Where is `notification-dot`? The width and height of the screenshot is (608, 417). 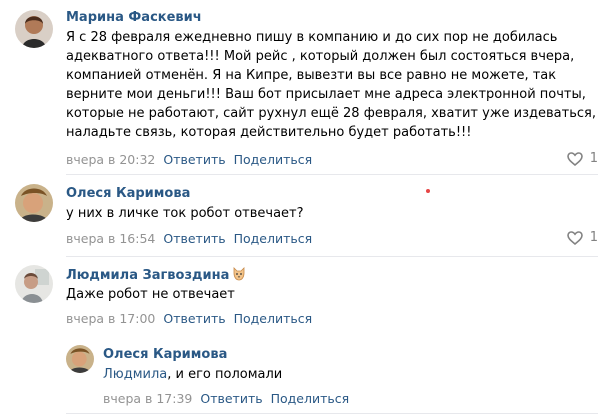
notification-dot is located at coordinates (428, 191).